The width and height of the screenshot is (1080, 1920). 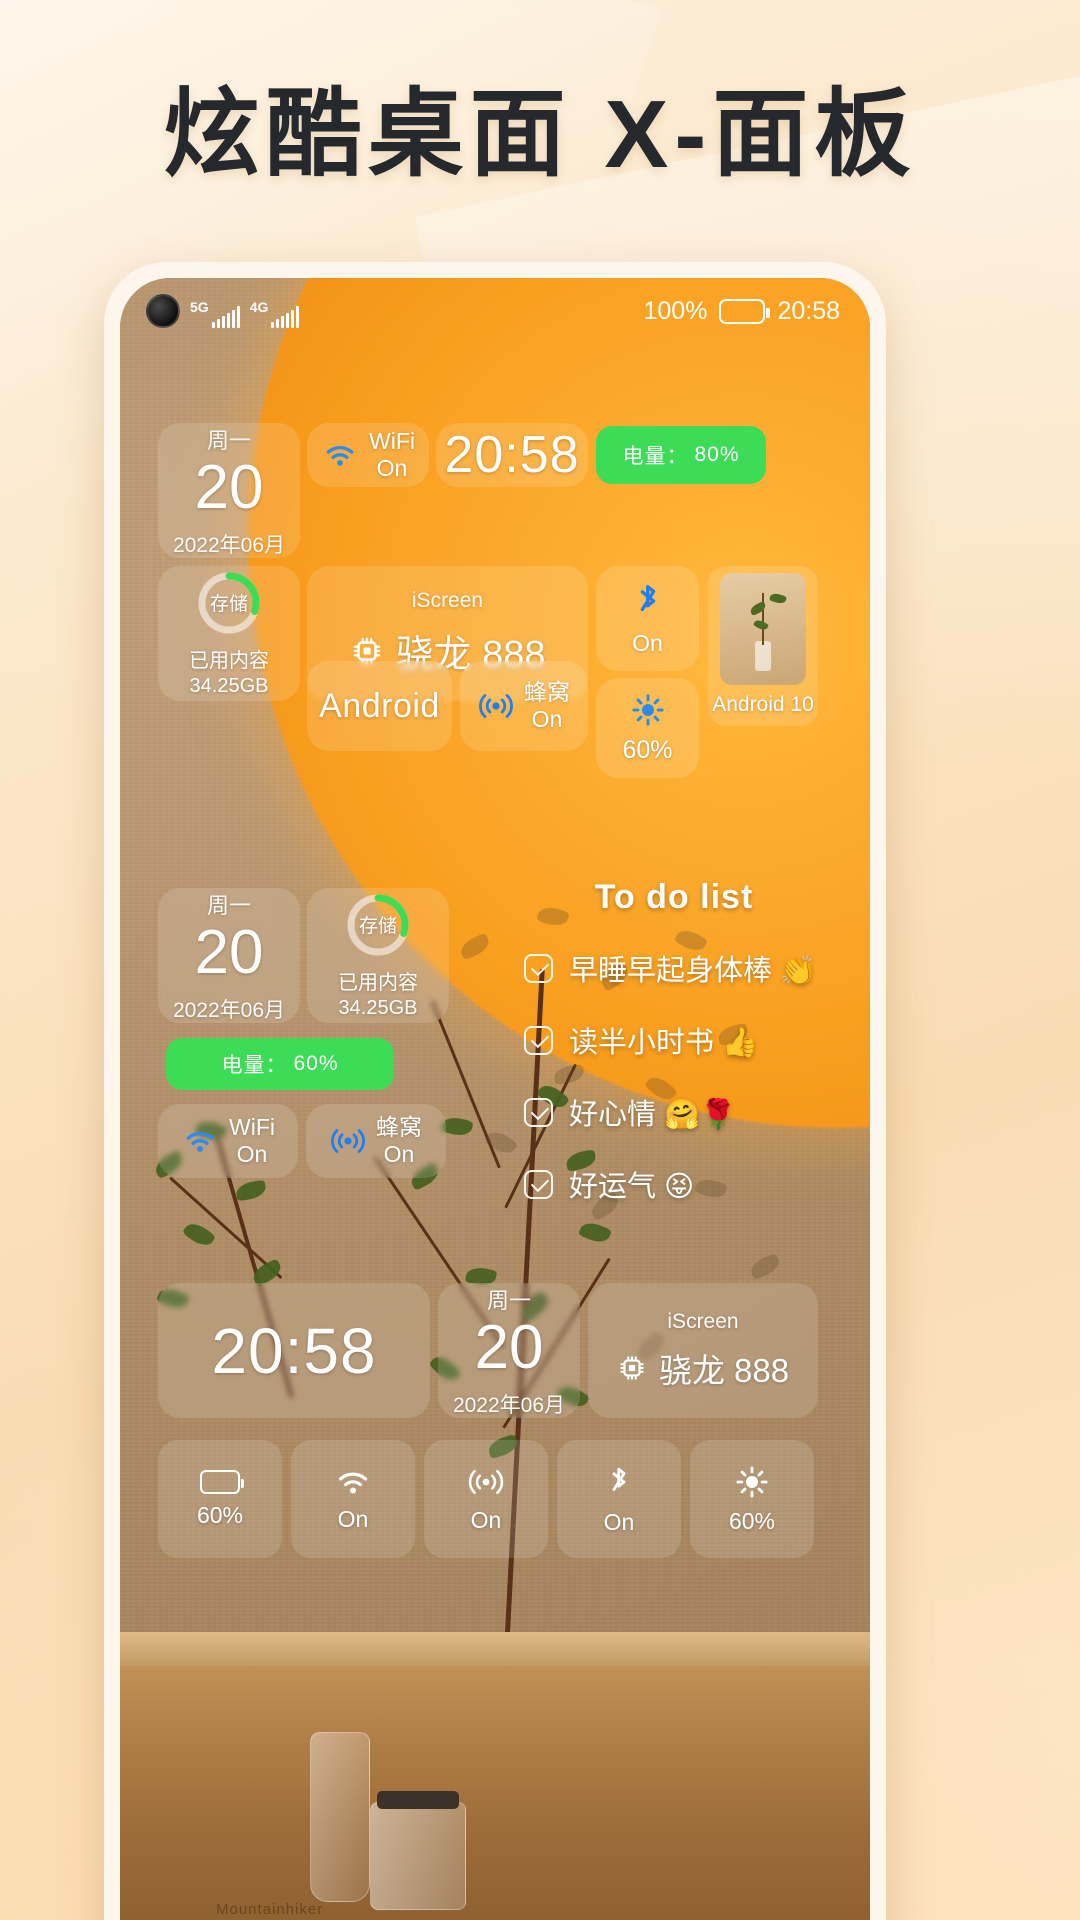 What do you see at coordinates (229, 1010) in the screenshot?
I see `date-mid-year-month: 2022年06月` at bounding box center [229, 1010].